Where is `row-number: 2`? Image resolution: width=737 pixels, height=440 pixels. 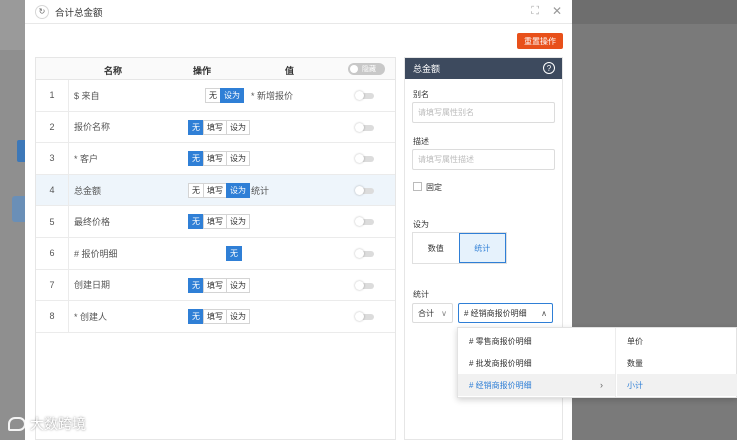
row-number: 2 is located at coordinates (52, 127).